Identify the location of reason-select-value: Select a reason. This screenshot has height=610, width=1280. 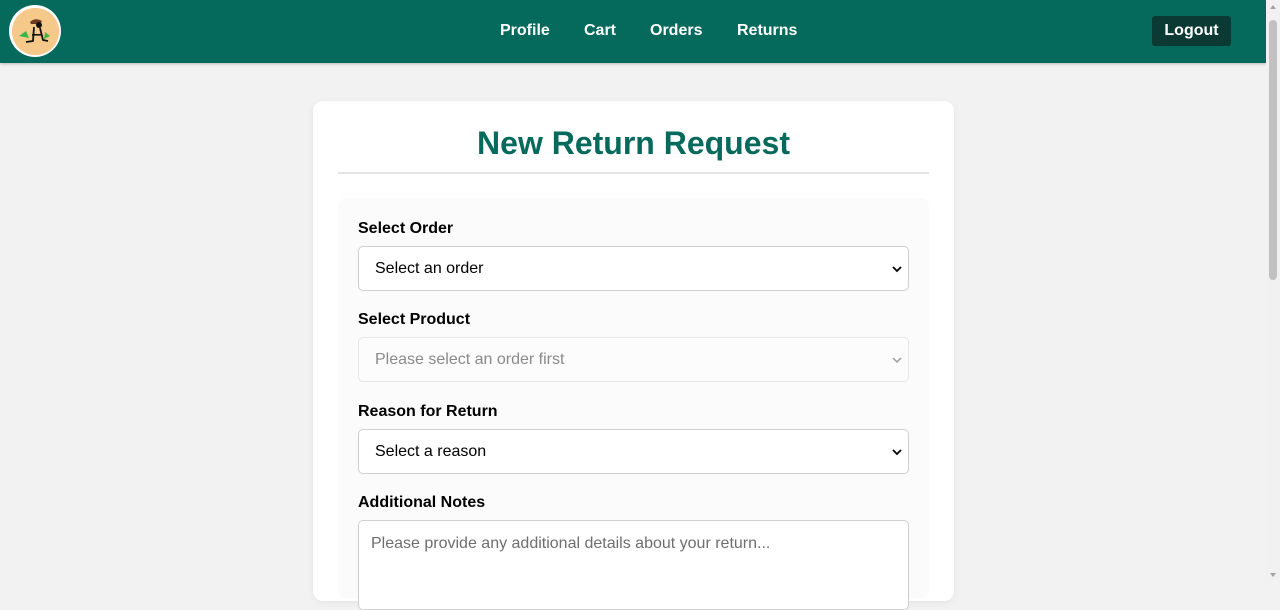
(431, 451).